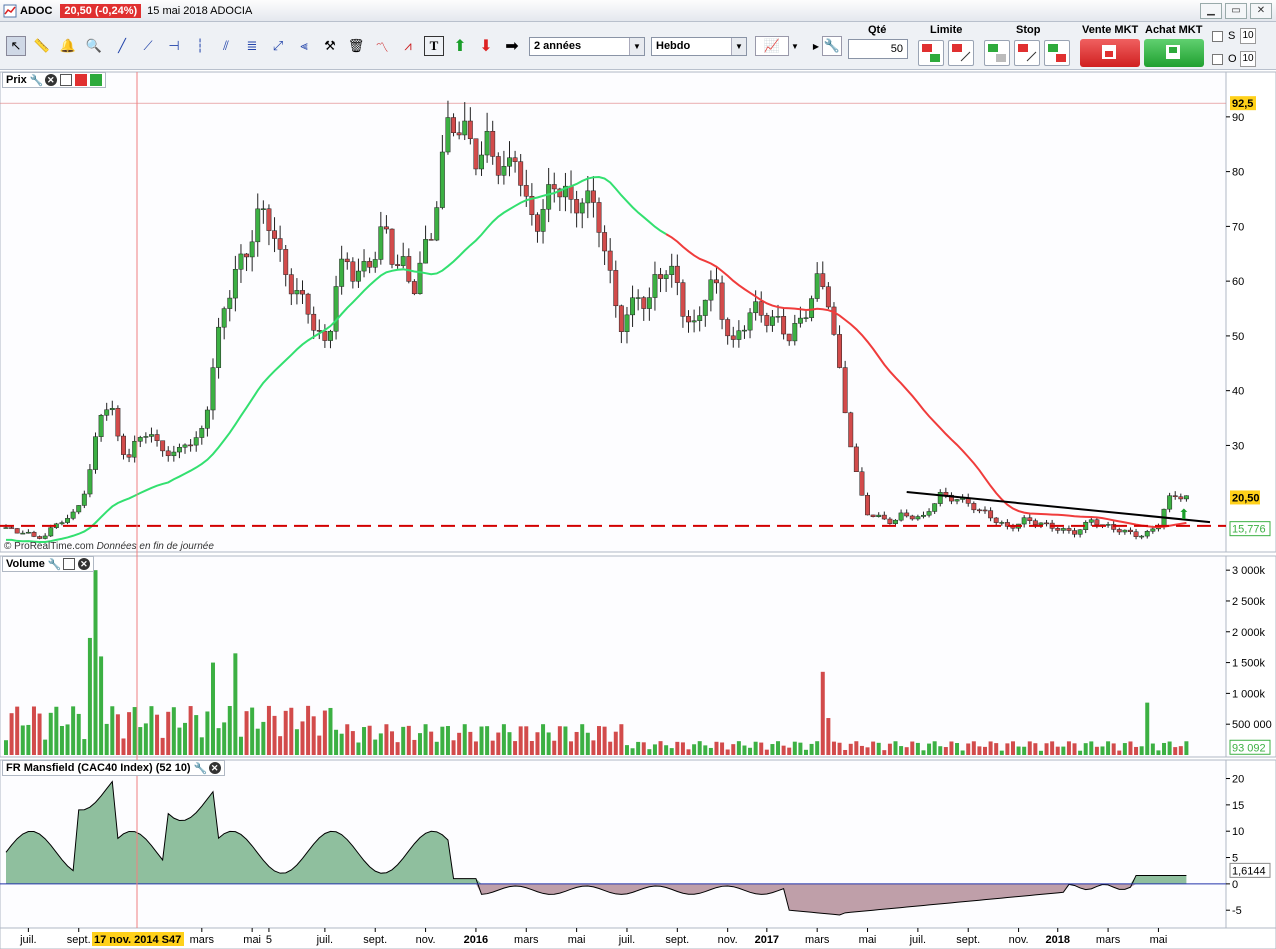 This screenshot has height=949, width=1276. Describe the element at coordinates (1110, 53) in the screenshot. I see `sell-mkt-button` at that location.